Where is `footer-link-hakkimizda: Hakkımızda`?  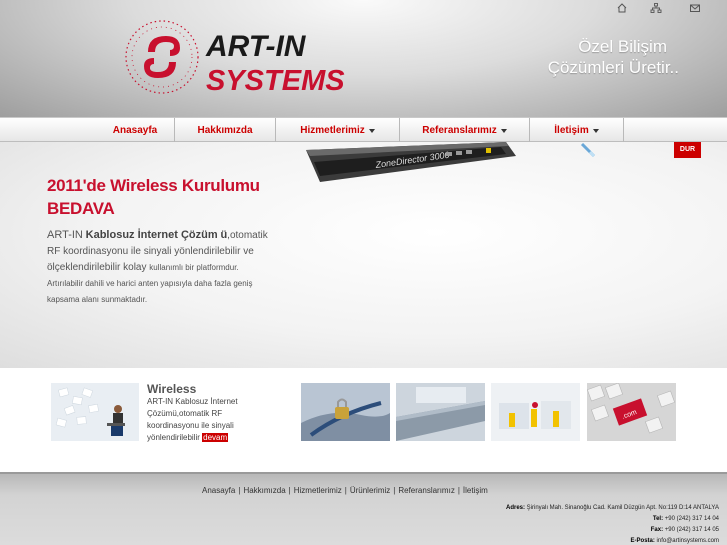 footer-link-hakkimizda: Hakkımızda is located at coordinates (264, 490).